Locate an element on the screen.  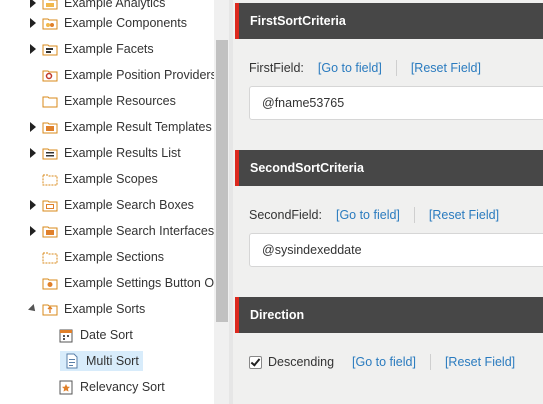
direction-field-row: Descending [Go to field] [Reset Field] is located at coordinates (382, 362).